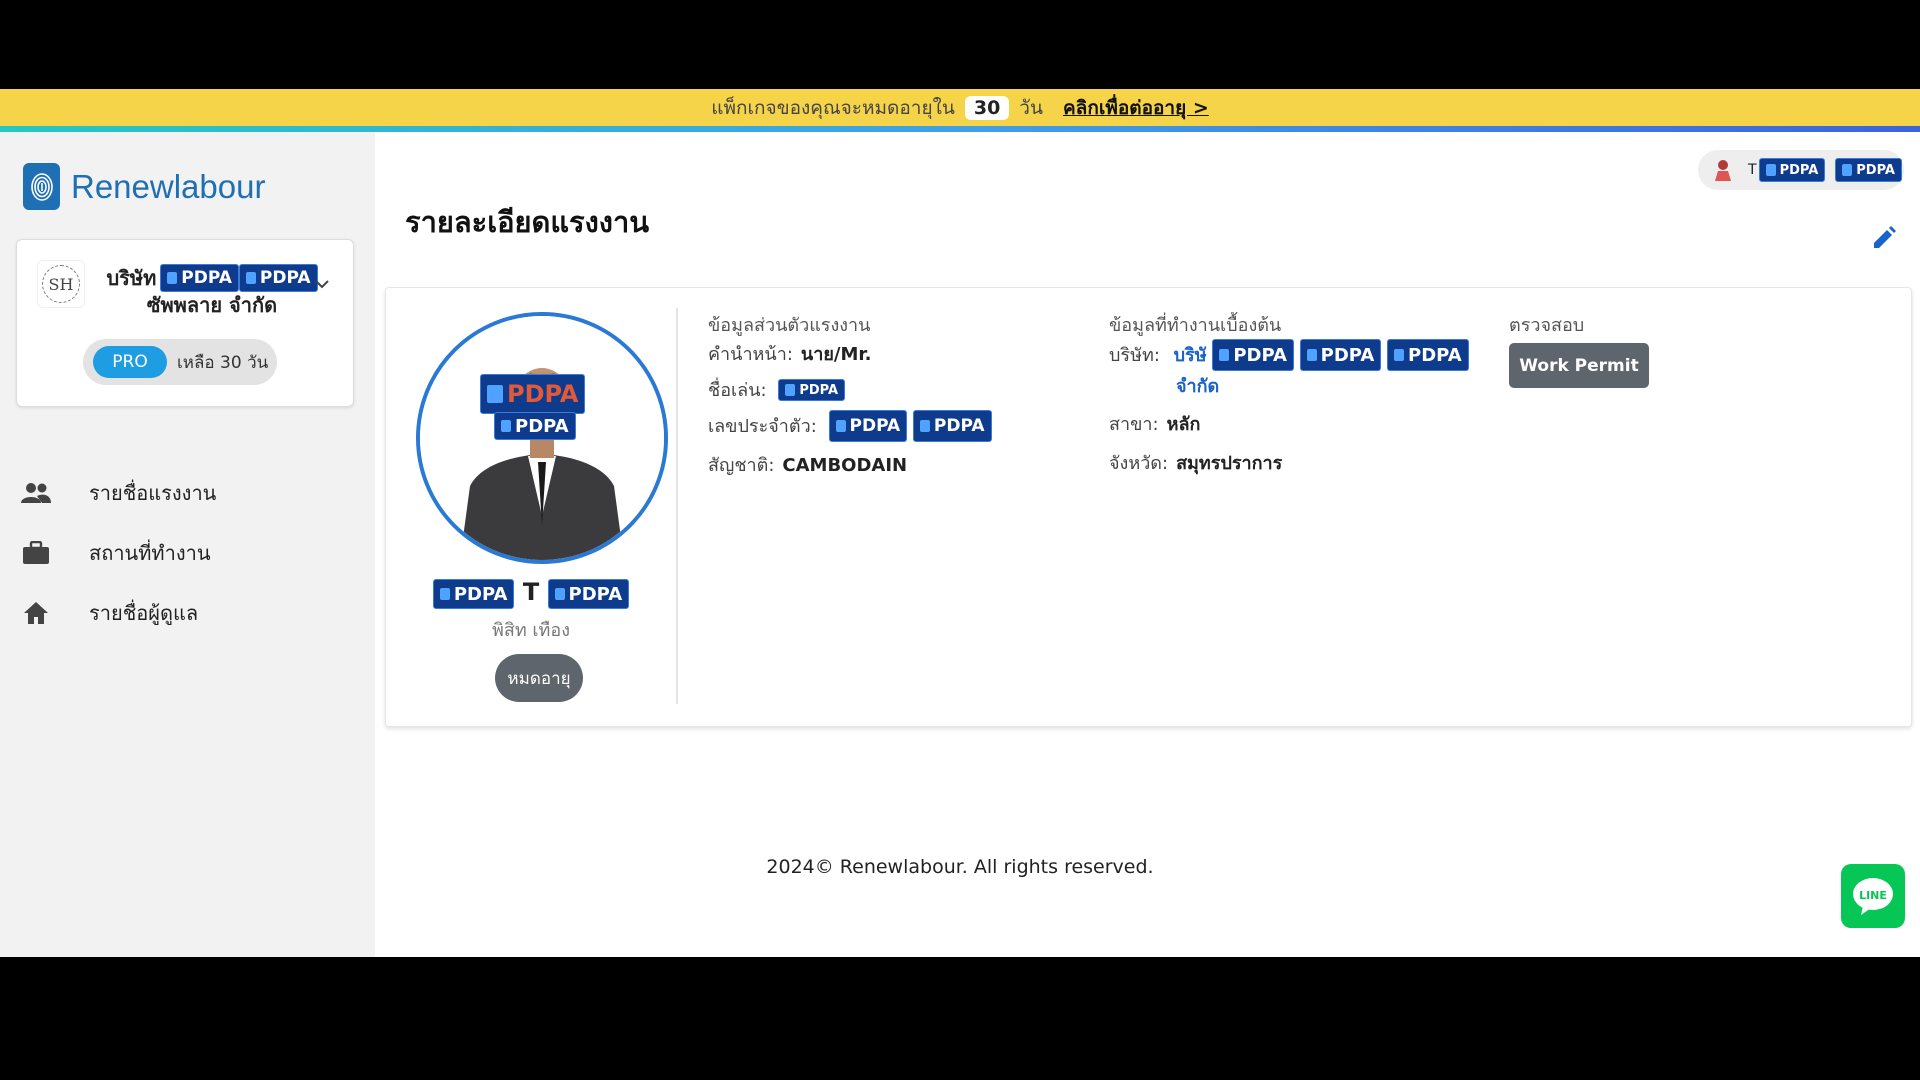 The image size is (1920, 1080). Describe the element at coordinates (212, 305) in the screenshot. I see `company-name-line2: ซัพพลาย จำกัด` at that location.